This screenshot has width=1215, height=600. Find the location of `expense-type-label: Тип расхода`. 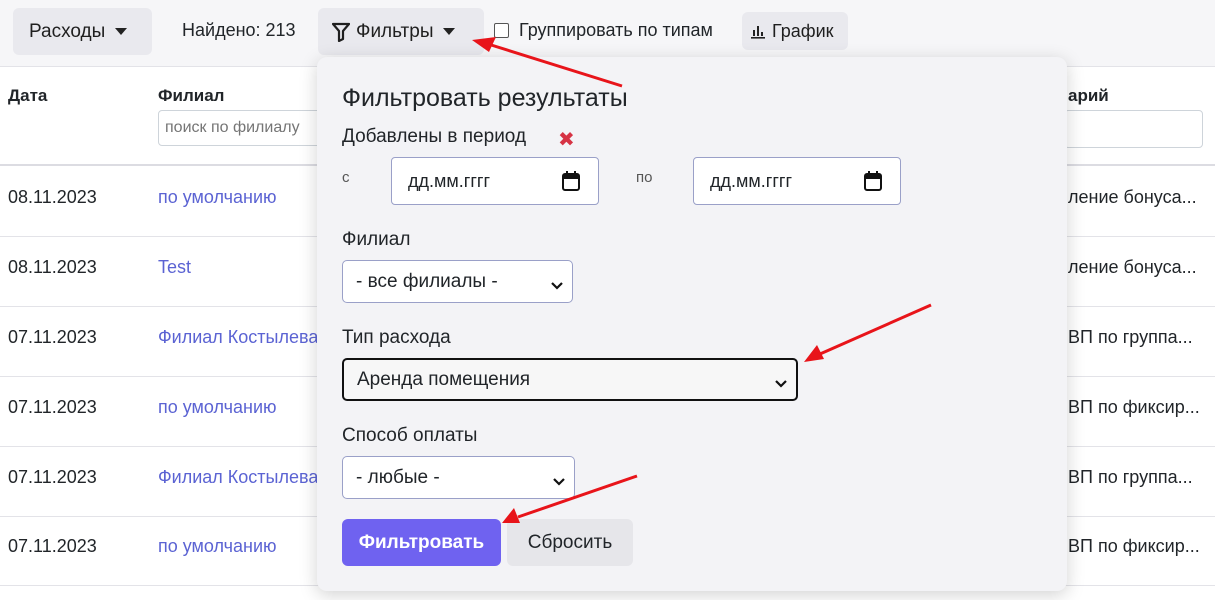

expense-type-label: Тип расхода is located at coordinates (396, 337).